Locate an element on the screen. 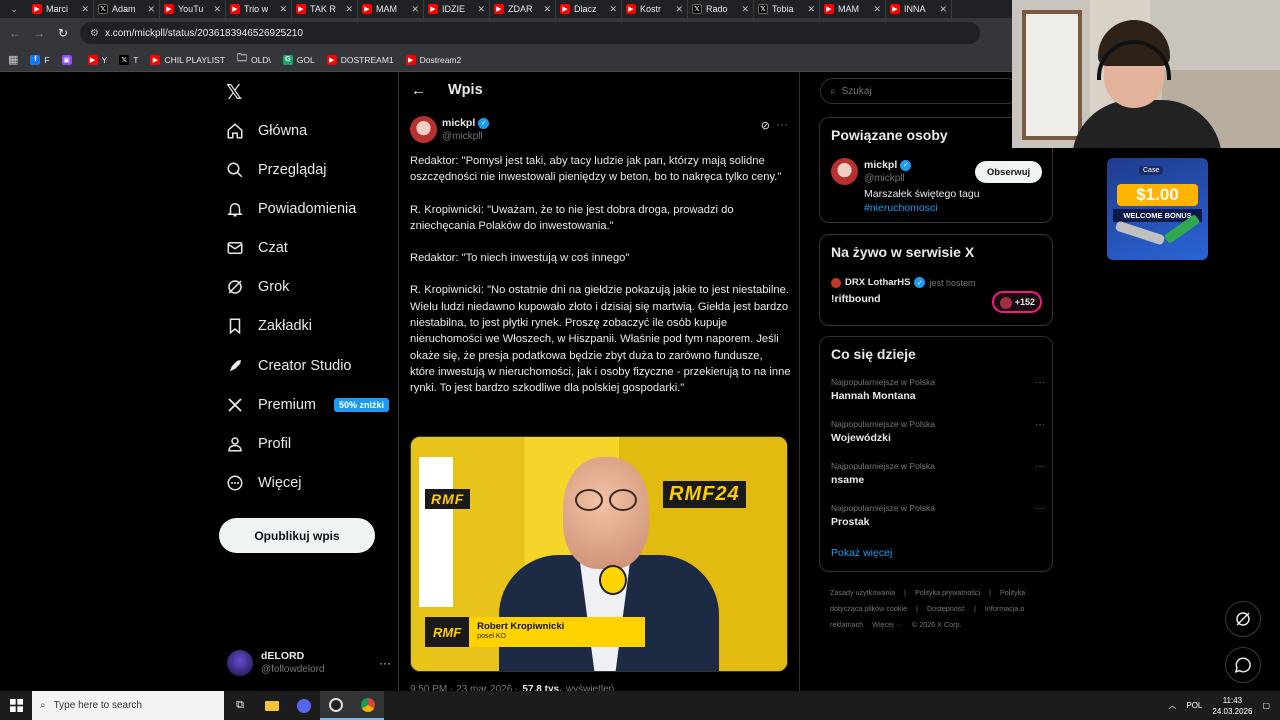 This screenshot has width=1280, height=720. browser-tab: ▶ Kostr ✕ is located at coordinates (655, 9).